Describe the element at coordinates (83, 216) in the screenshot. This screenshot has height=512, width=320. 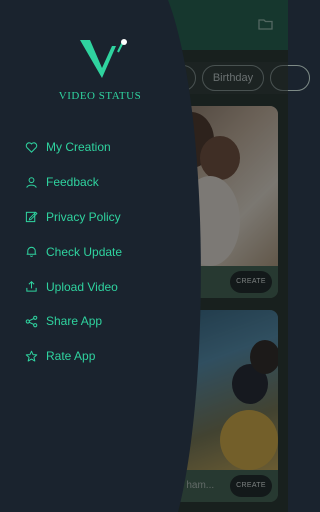
I see `menu-item-label: Privacy Policy` at that location.